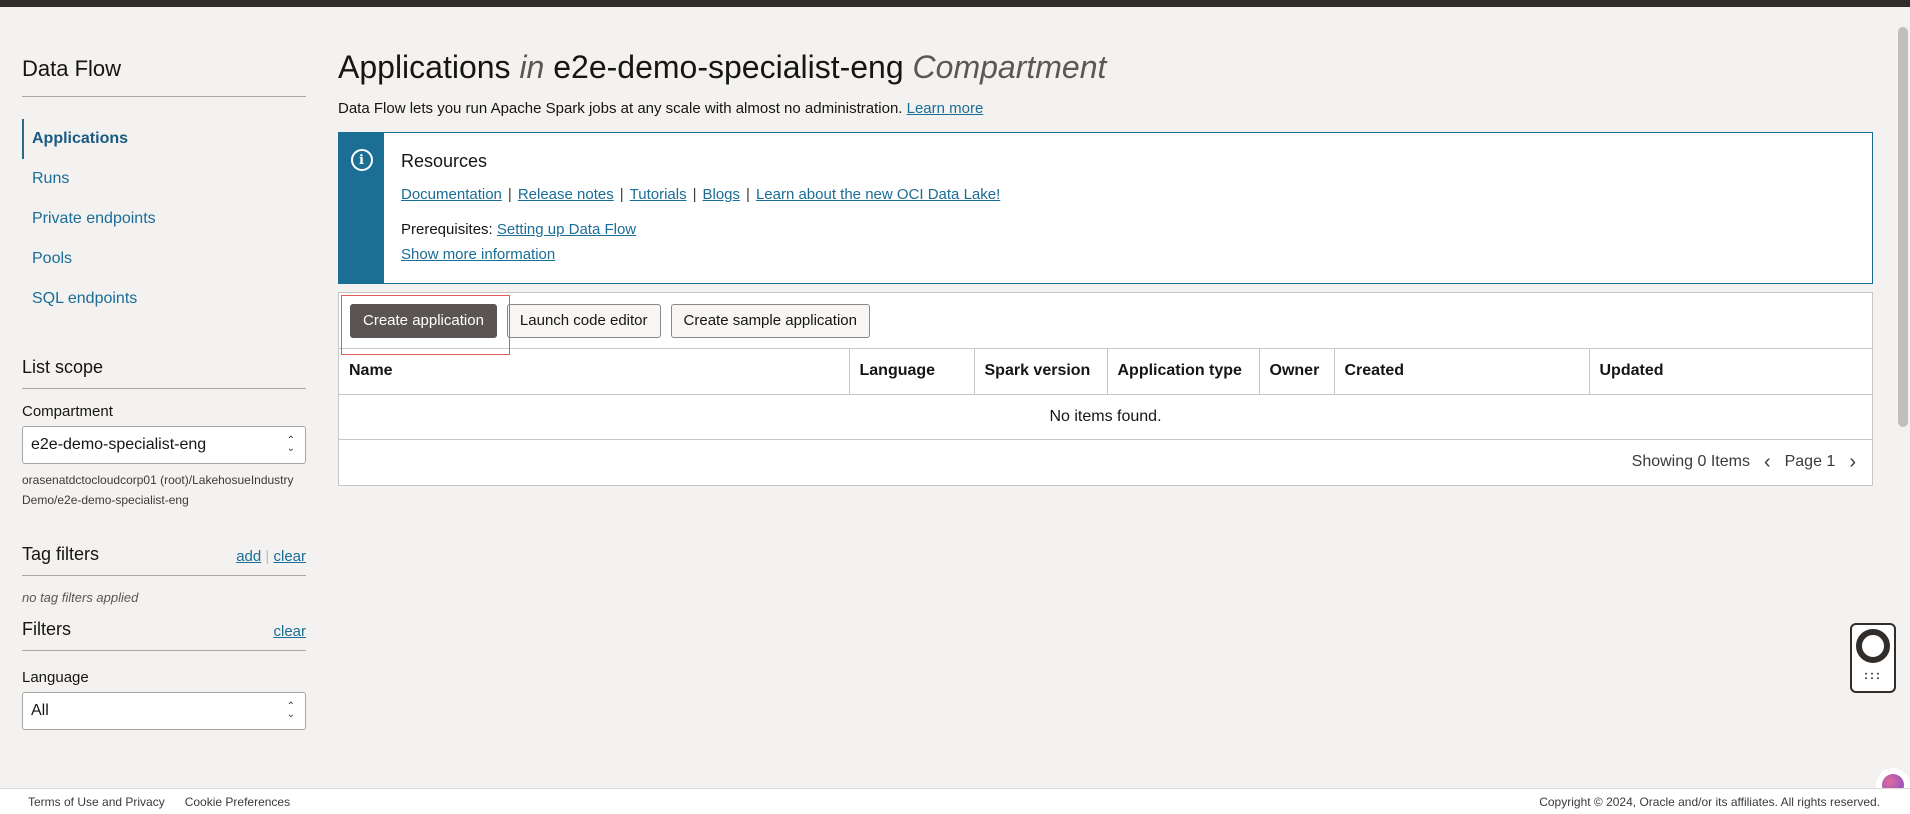 The width and height of the screenshot is (1910, 814). Describe the element at coordinates (945, 108) in the screenshot. I see `learn-more-link: Learn more` at that location.